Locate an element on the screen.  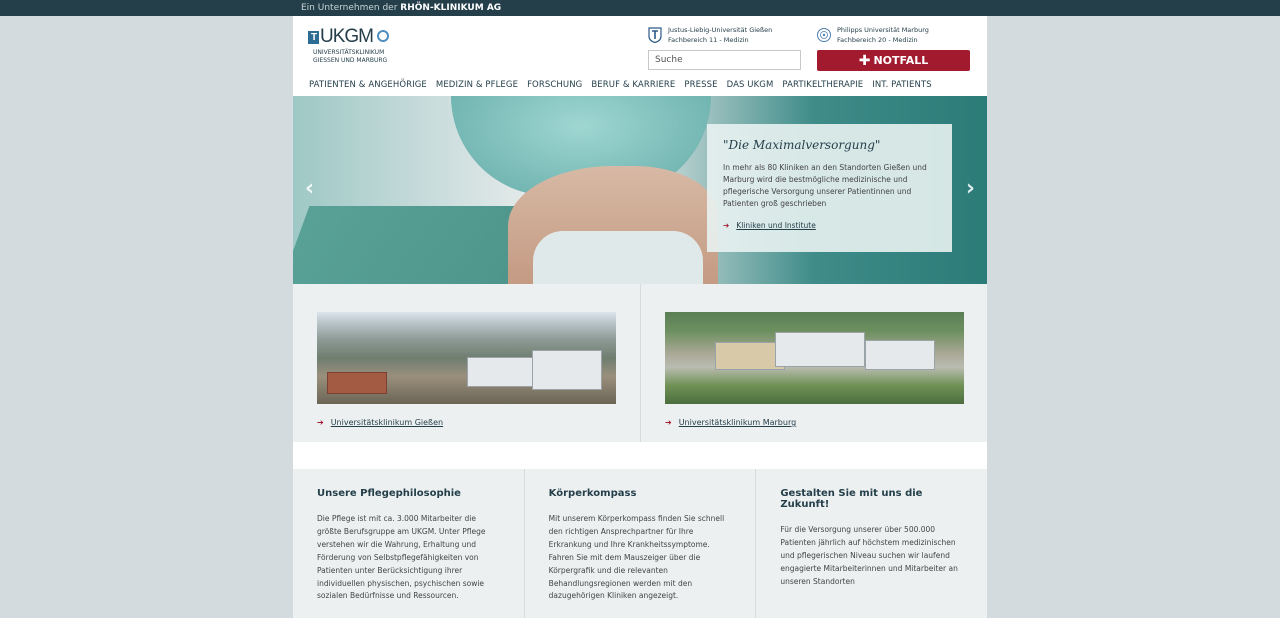
logo-emblem-icon is located at coordinates (383, 36).